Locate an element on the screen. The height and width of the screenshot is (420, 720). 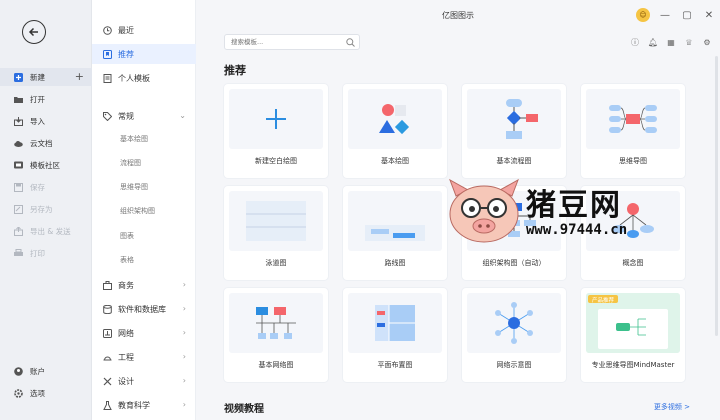
subcategory-orgchart: 组织架构图 is located at coordinates (156, 211).